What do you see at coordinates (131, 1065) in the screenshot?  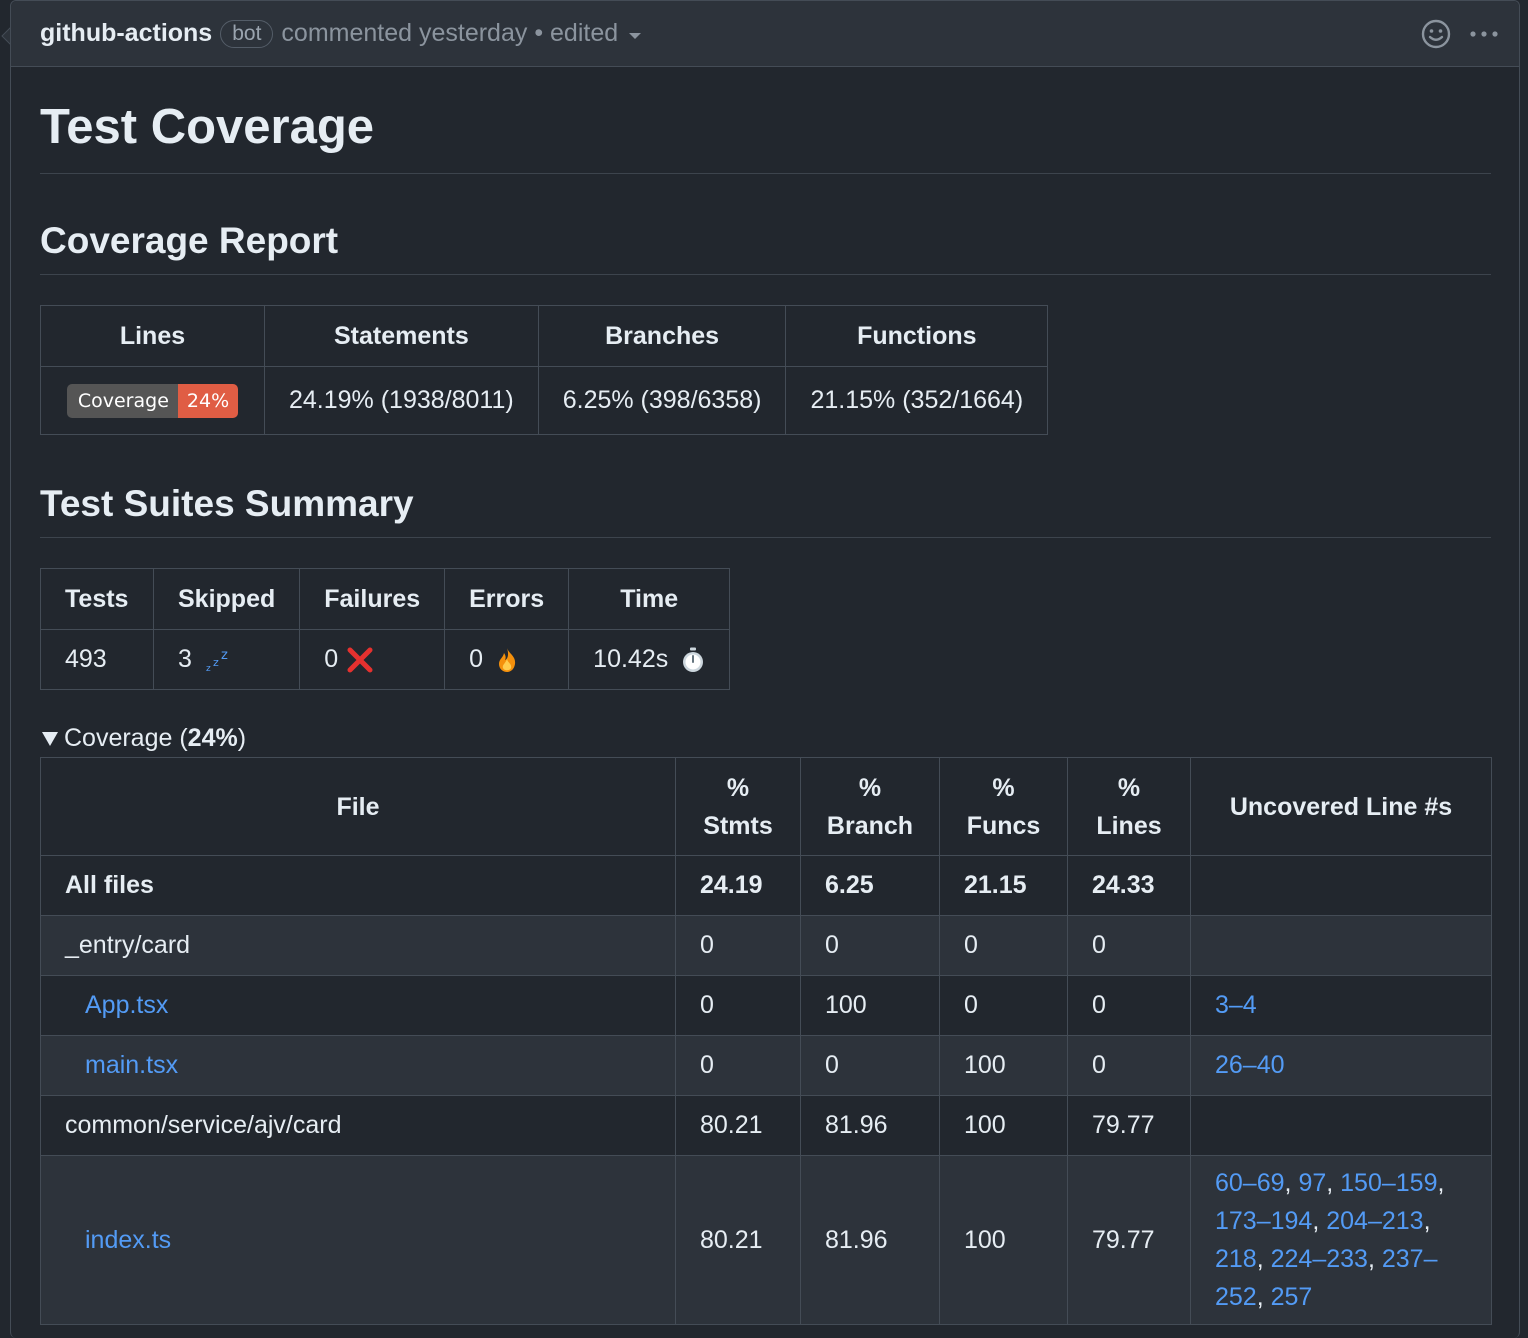 I see `file-link: main.tsx` at bounding box center [131, 1065].